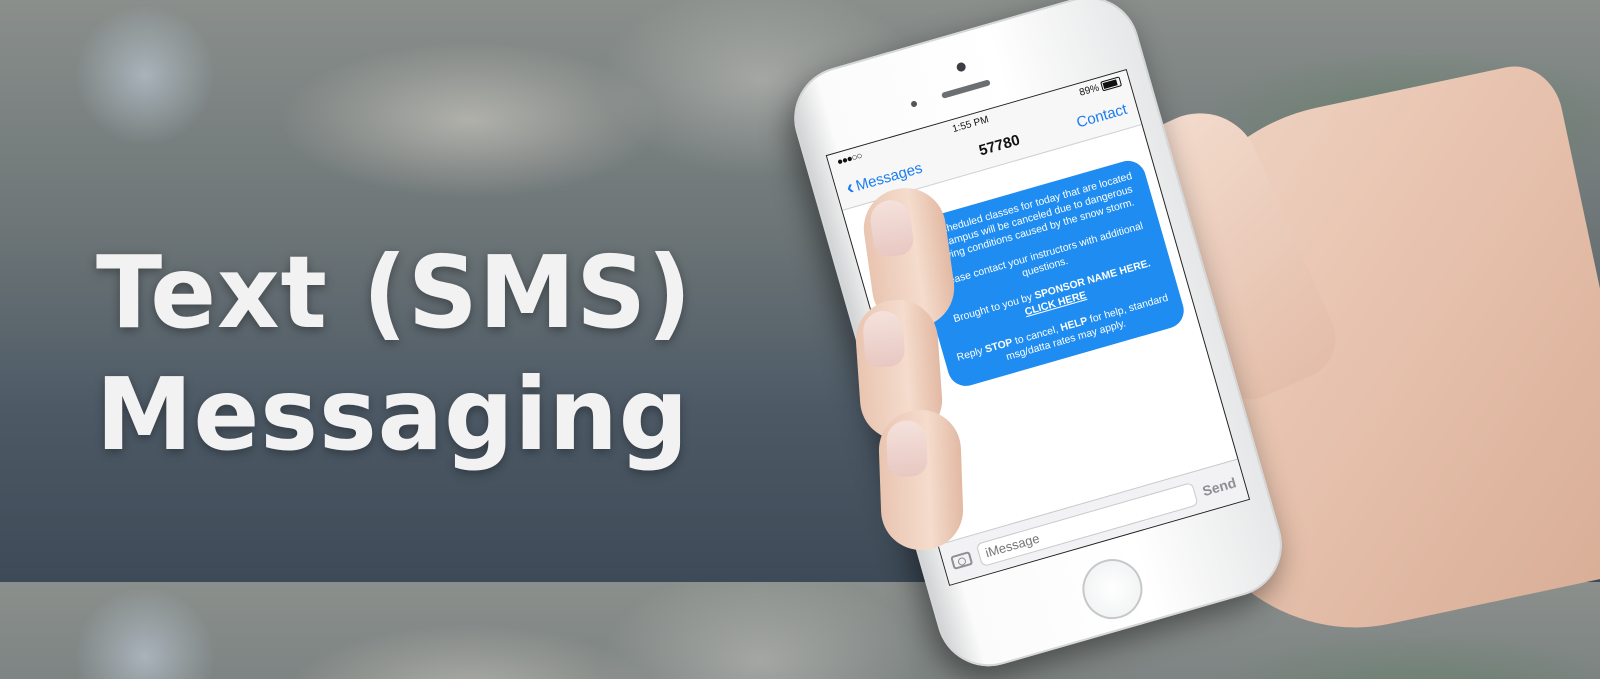 The height and width of the screenshot is (679, 1600). What do you see at coordinates (1089, 90) in the screenshot?
I see `battery-percent: 89%` at bounding box center [1089, 90].